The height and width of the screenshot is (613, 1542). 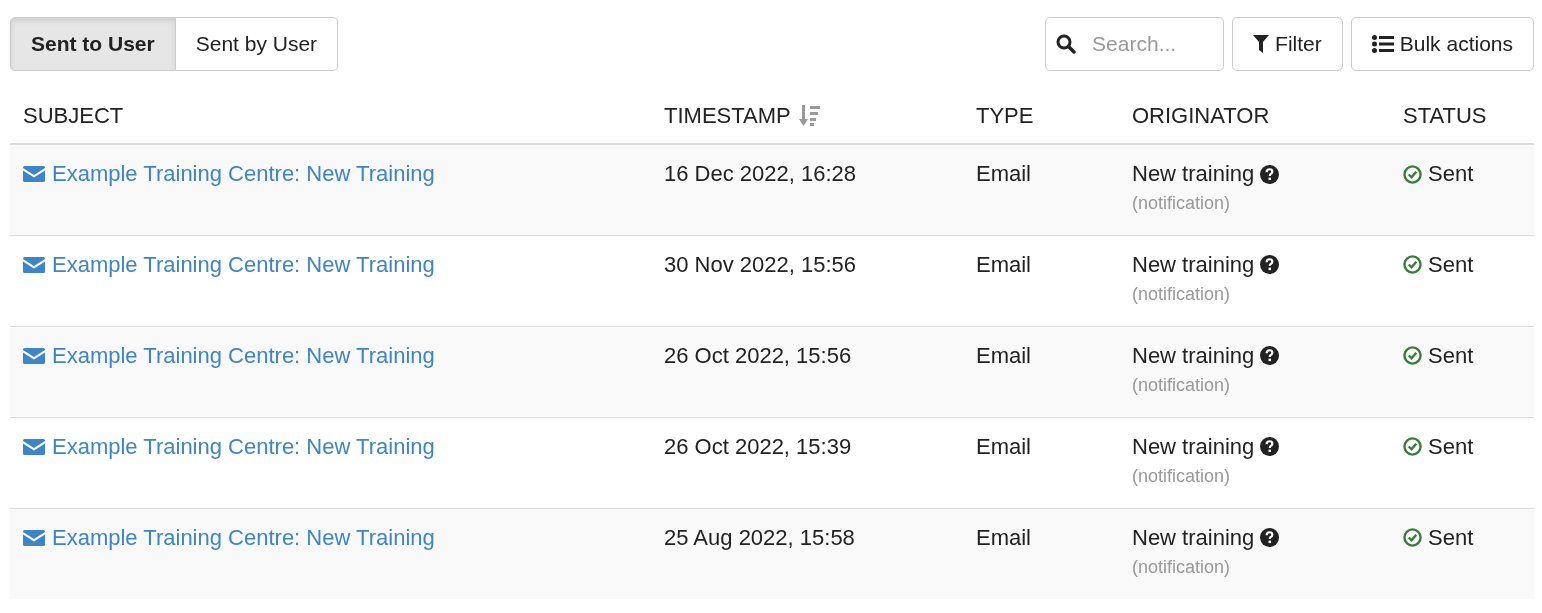 What do you see at coordinates (809, 116) in the screenshot?
I see `sort-icon` at bounding box center [809, 116].